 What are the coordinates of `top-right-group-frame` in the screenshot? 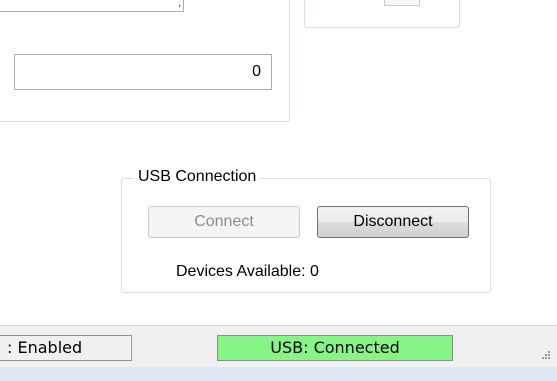 It's located at (382, 14).